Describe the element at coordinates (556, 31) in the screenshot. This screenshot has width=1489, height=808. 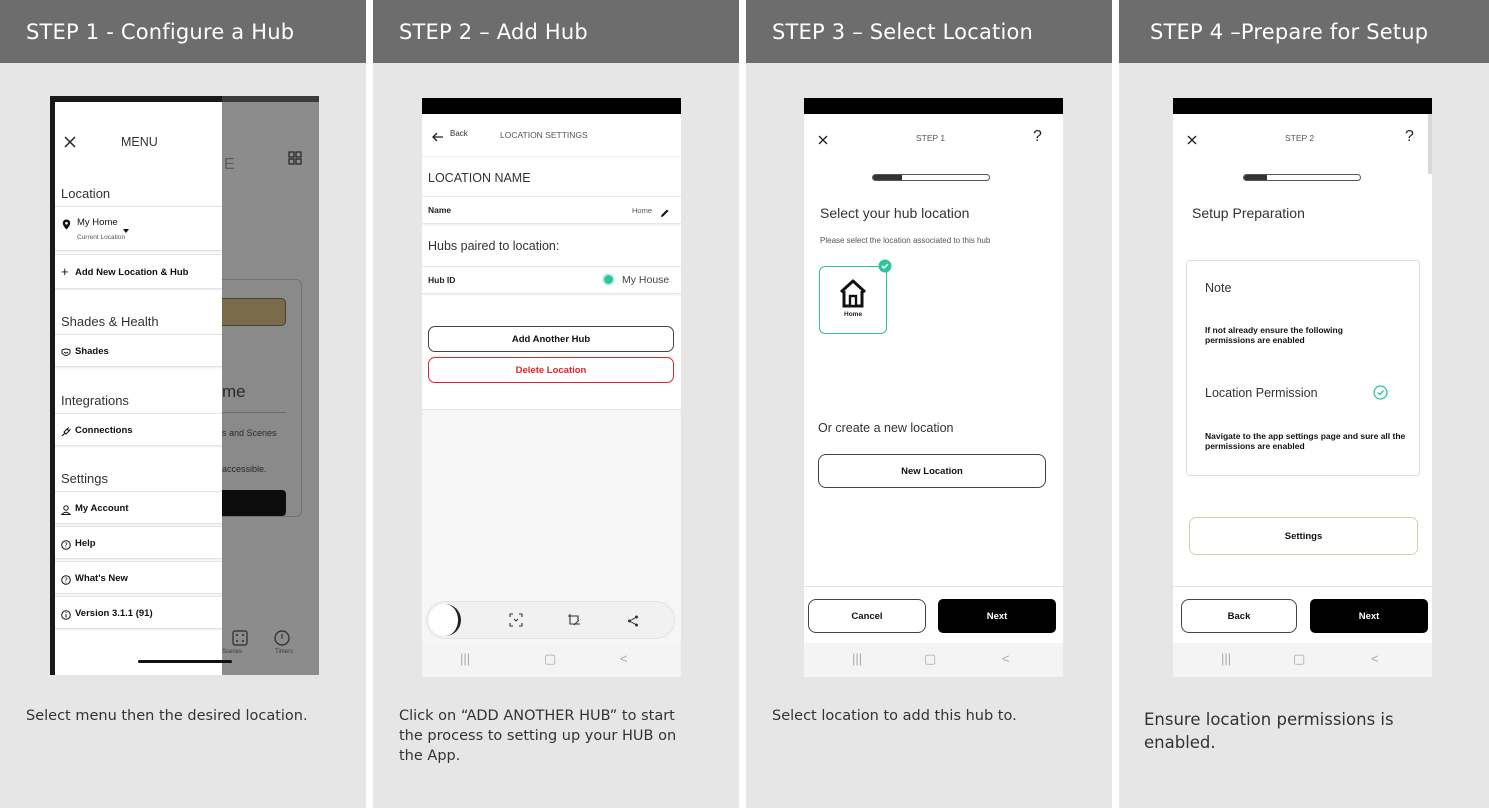
I see `step-2-title: STEP 2 – Add Hub` at that location.